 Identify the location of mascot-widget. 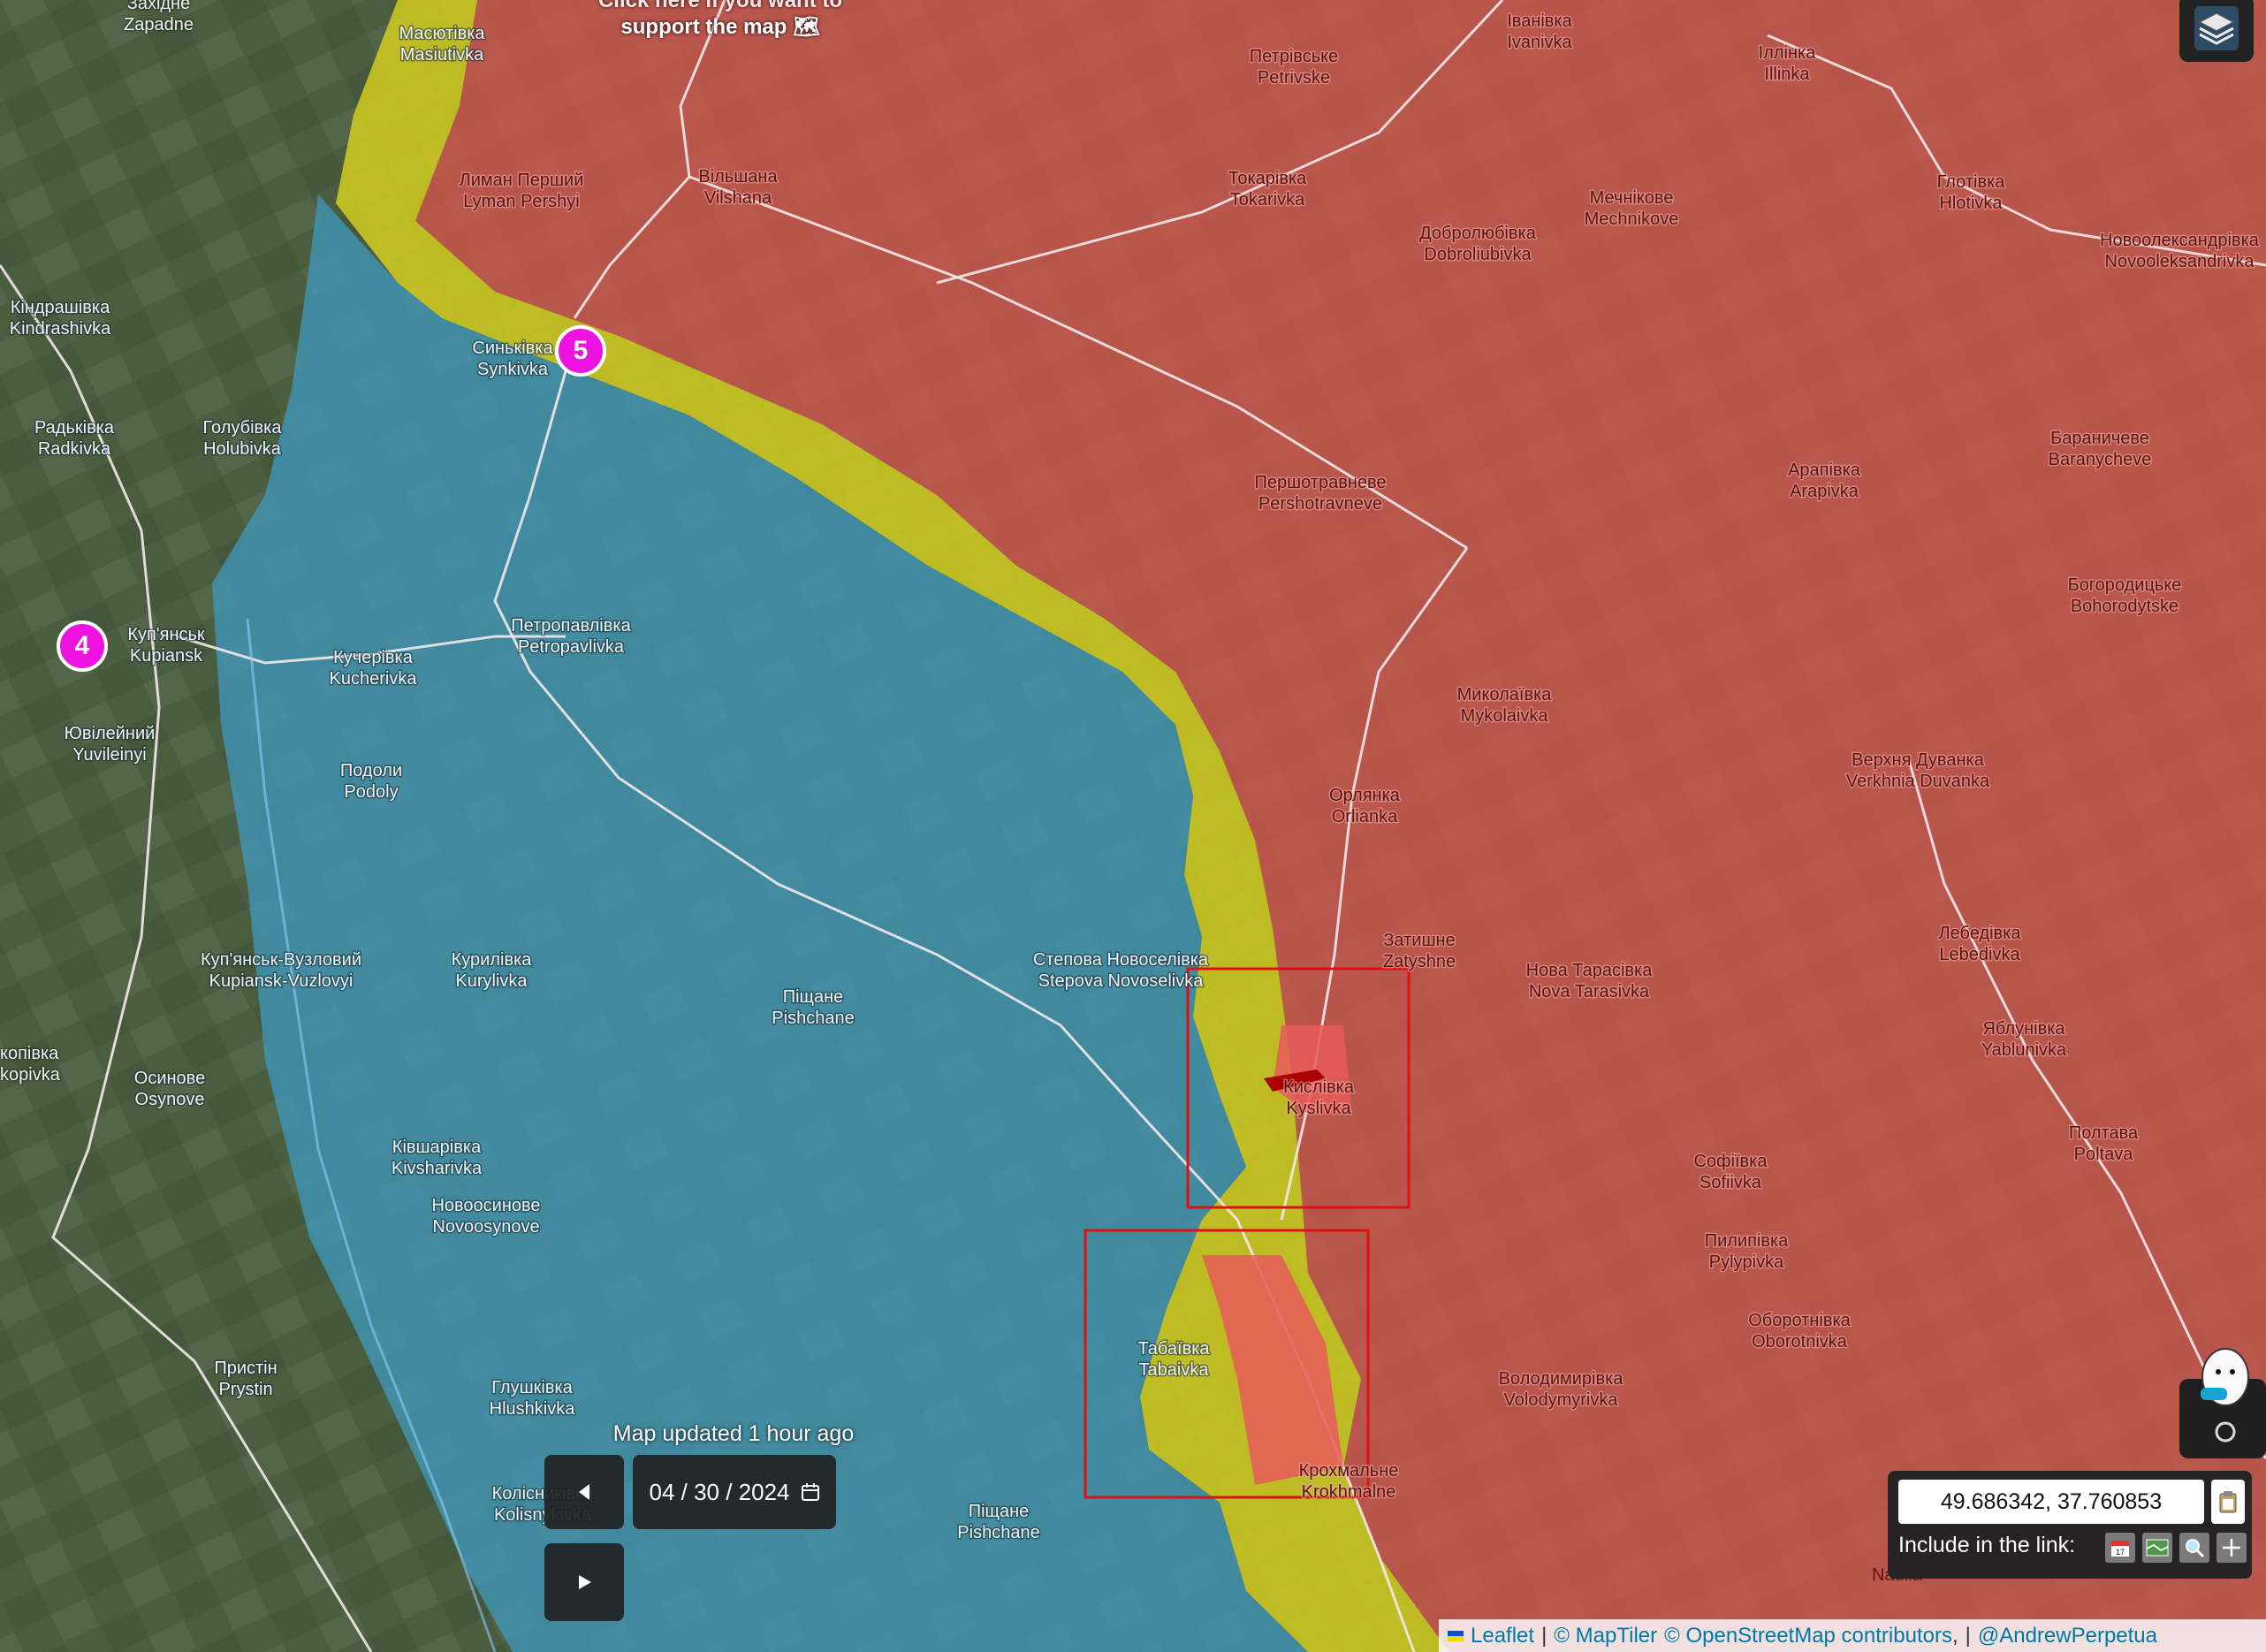
(2222, 1392).